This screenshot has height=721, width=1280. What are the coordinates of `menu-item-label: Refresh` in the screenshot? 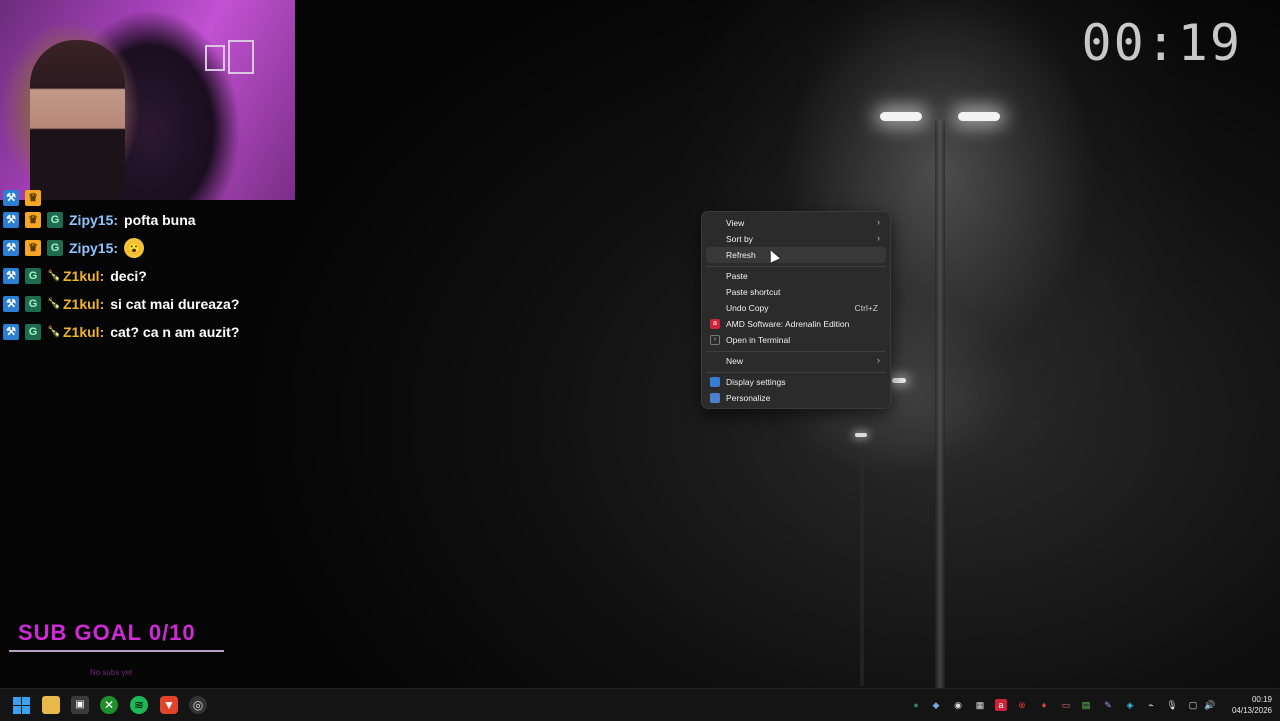 It's located at (741, 255).